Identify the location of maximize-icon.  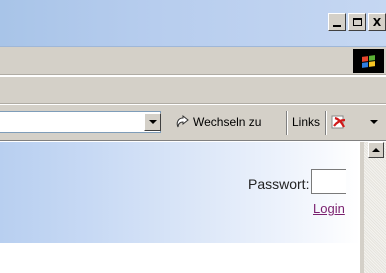
(357, 22).